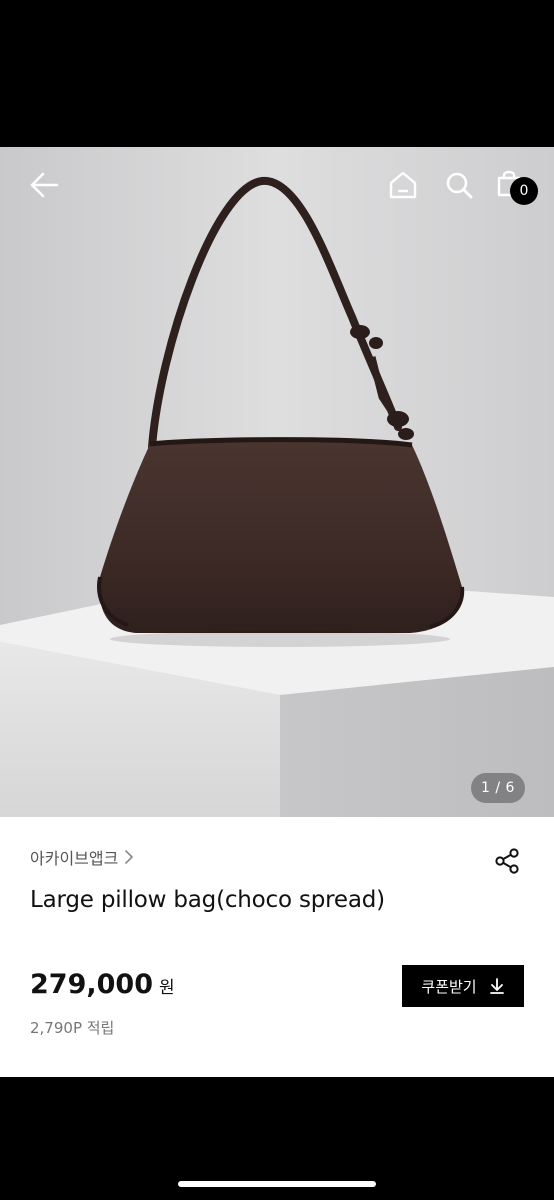 Image resolution: width=554 pixels, height=1200 pixels. I want to click on back-button, so click(44, 185).